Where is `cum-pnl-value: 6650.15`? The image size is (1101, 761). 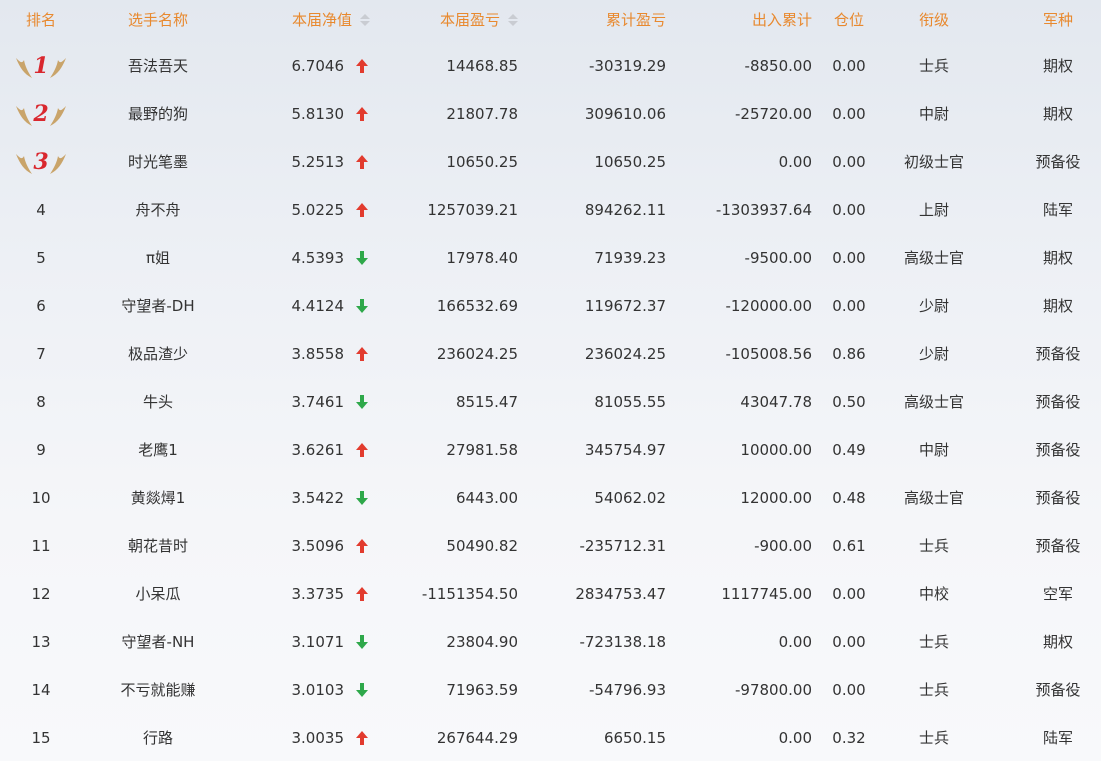 cum-pnl-value: 6650.15 is located at coordinates (634, 737).